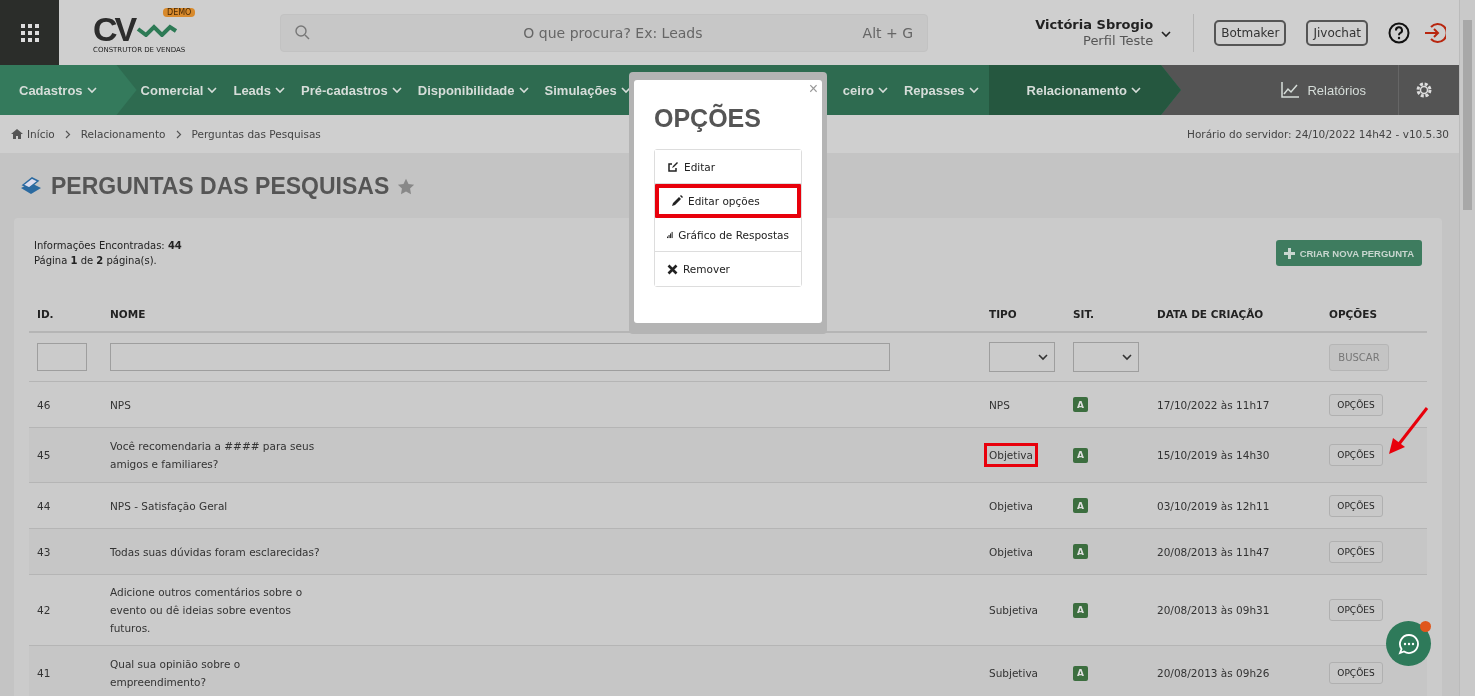 Image resolution: width=1475 pixels, height=696 pixels. Describe the element at coordinates (207, 610) in the screenshot. I see `table-cell-text: Adicione outros comentários sobre o evento ou dê ideias sobre eventos futuros.` at that location.